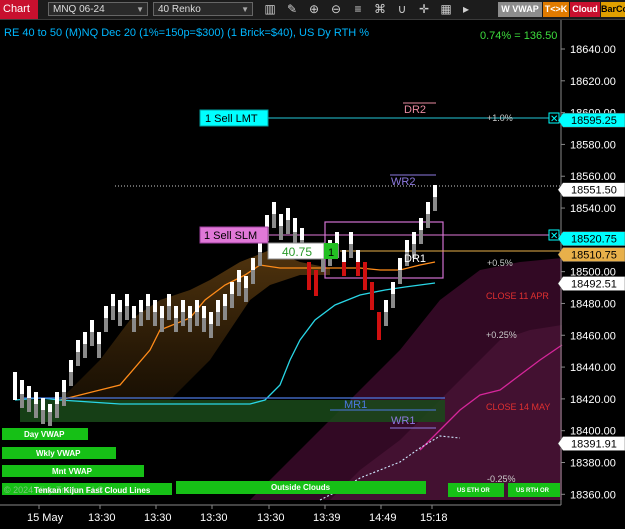 The height and width of the screenshot is (529, 625). I want to click on x-tick-label: 13:39, so click(327, 518).